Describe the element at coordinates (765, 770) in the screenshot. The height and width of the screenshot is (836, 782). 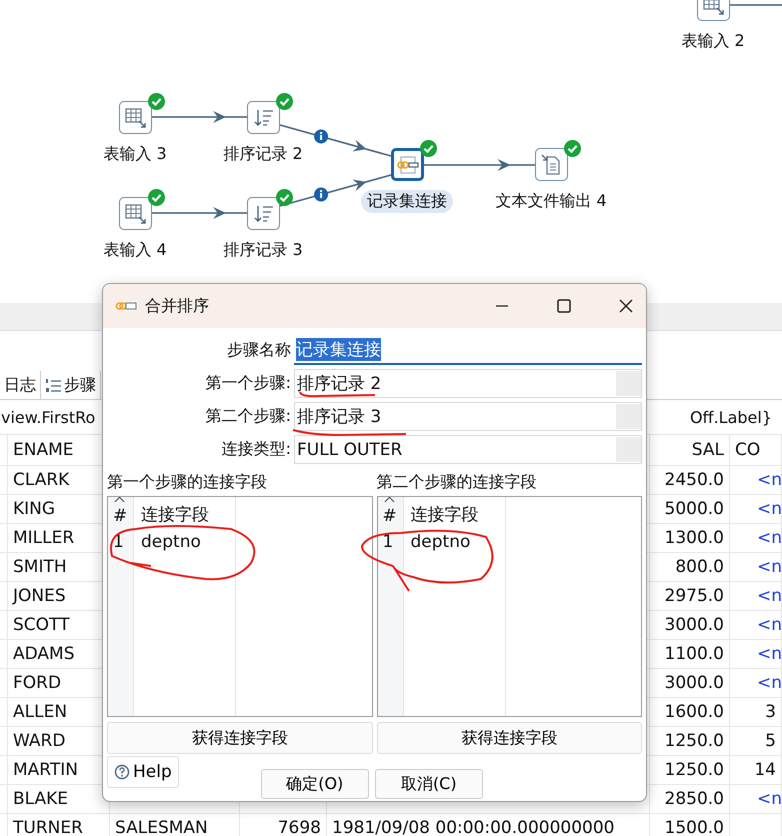
I see `table-cell: 14` at that location.